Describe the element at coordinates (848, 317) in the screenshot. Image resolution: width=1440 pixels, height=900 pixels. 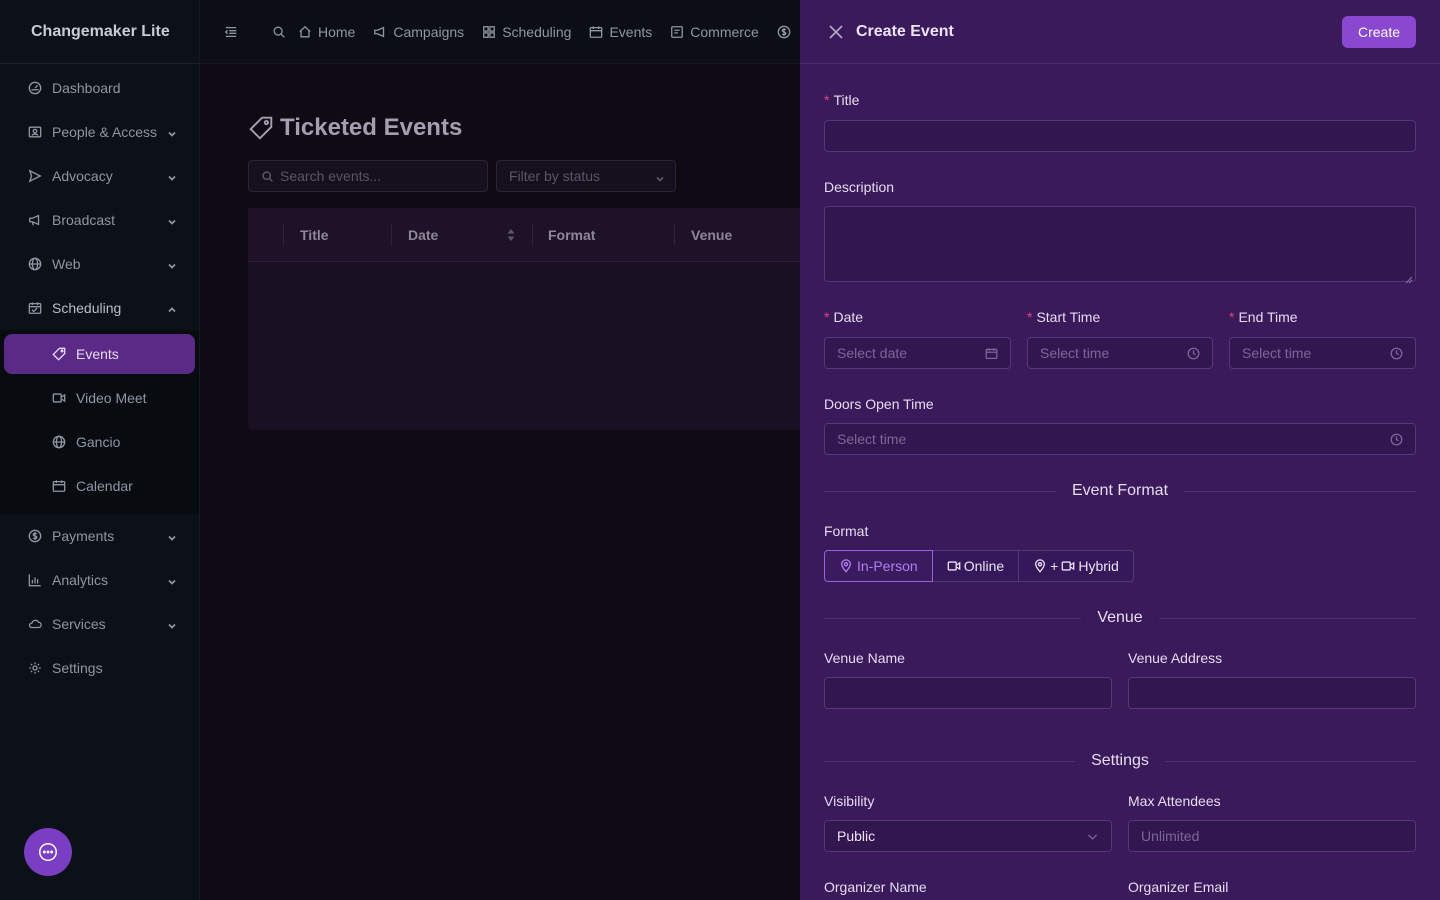
I see `date-label-text: Date` at that location.